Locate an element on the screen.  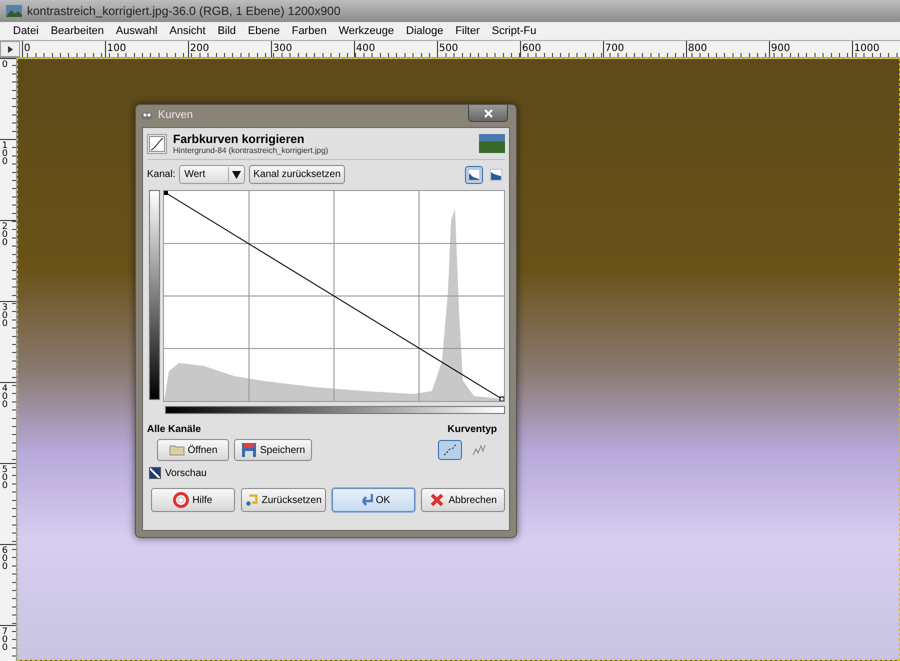
cross-icon is located at coordinates (437, 500).